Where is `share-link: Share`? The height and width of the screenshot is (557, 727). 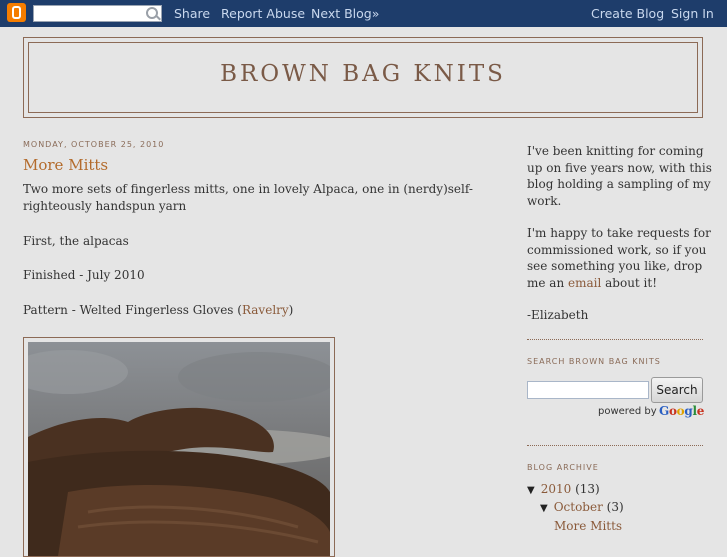 share-link: Share is located at coordinates (192, 13).